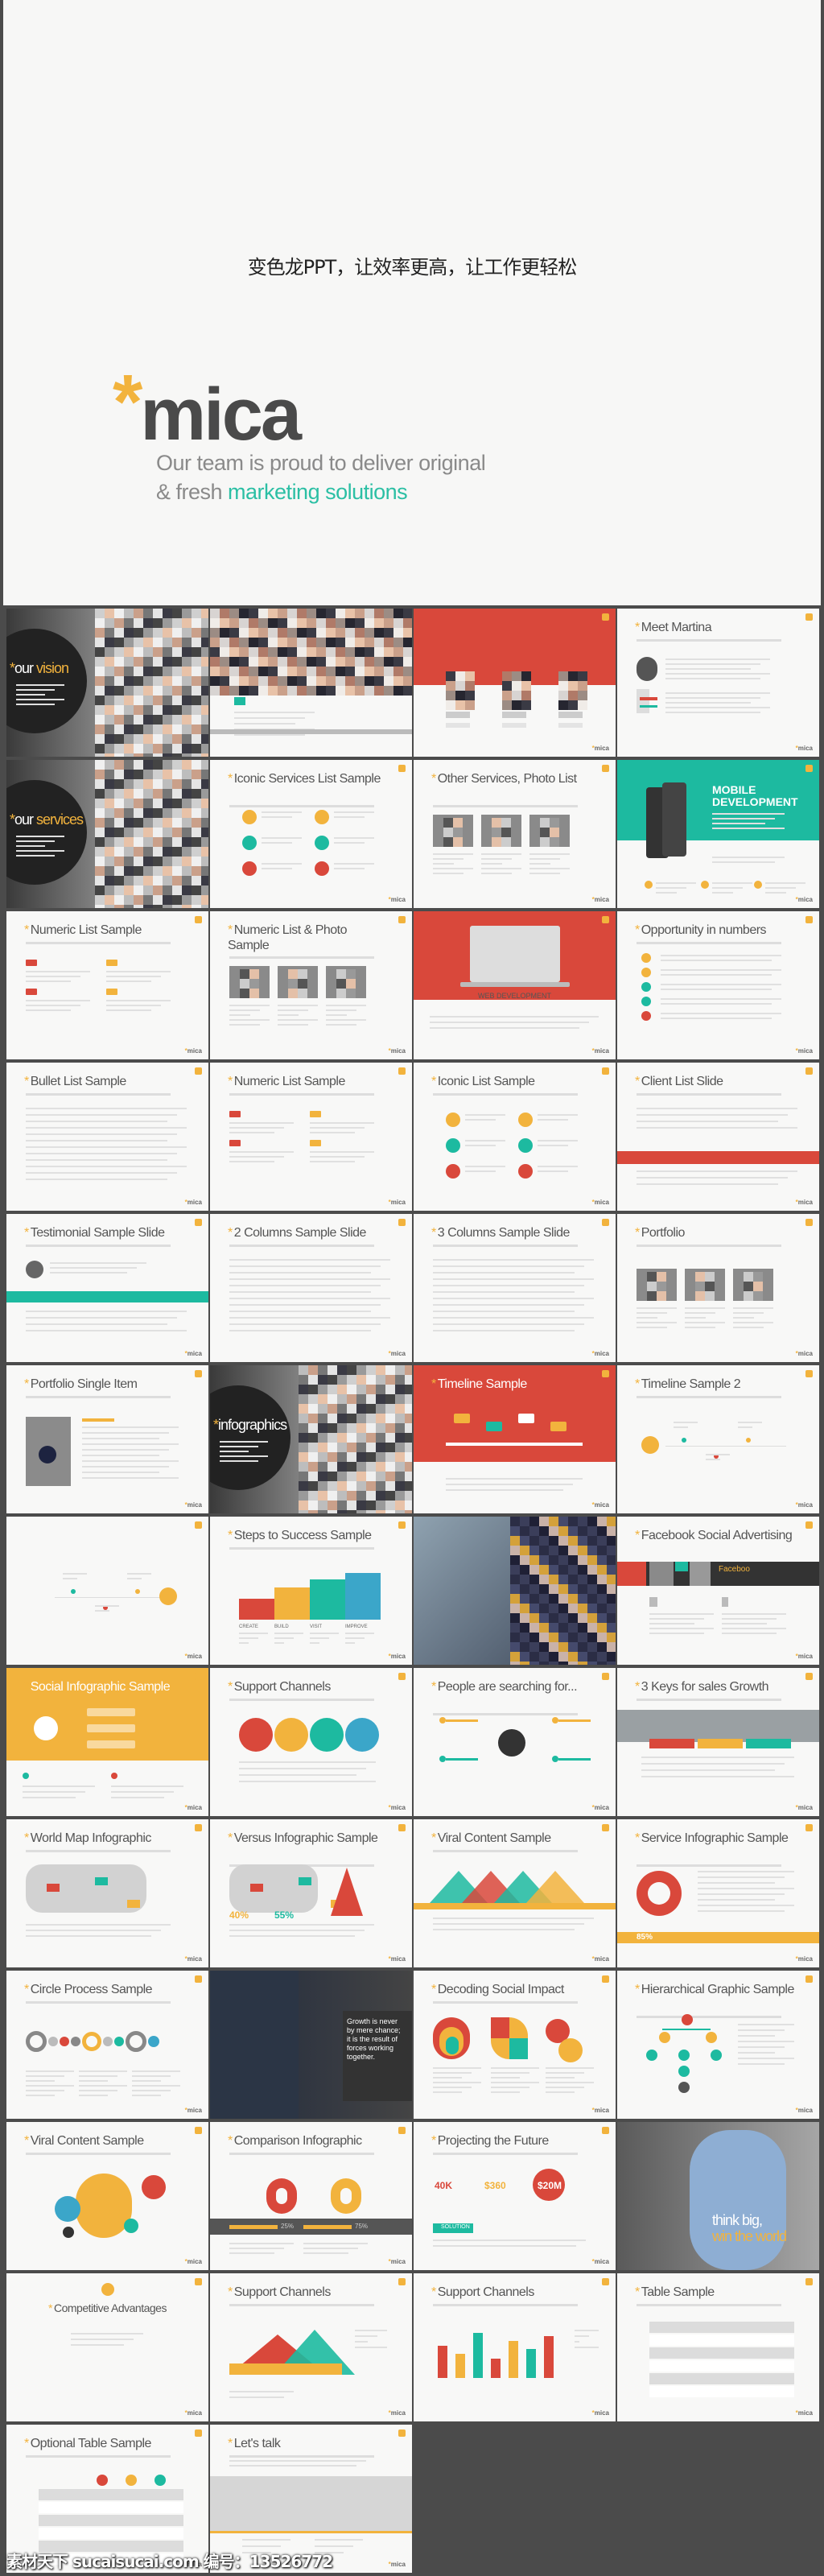 The height and width of the screenshot is (2576, 824). Describe the element at coordinates (515, 2045) in the screenshot. I see `slide-thumbnail: * Decoding Social Impact *mica` at that location.